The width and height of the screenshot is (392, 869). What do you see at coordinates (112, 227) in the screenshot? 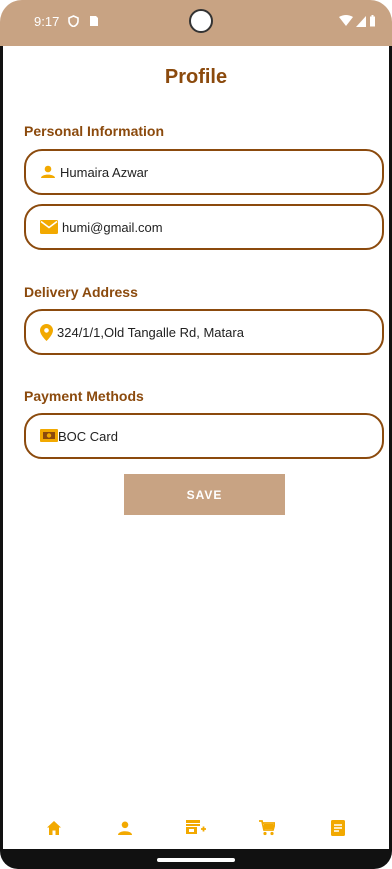
I see `email-value: humi@gmail.com` at bounding box center [112, 227].